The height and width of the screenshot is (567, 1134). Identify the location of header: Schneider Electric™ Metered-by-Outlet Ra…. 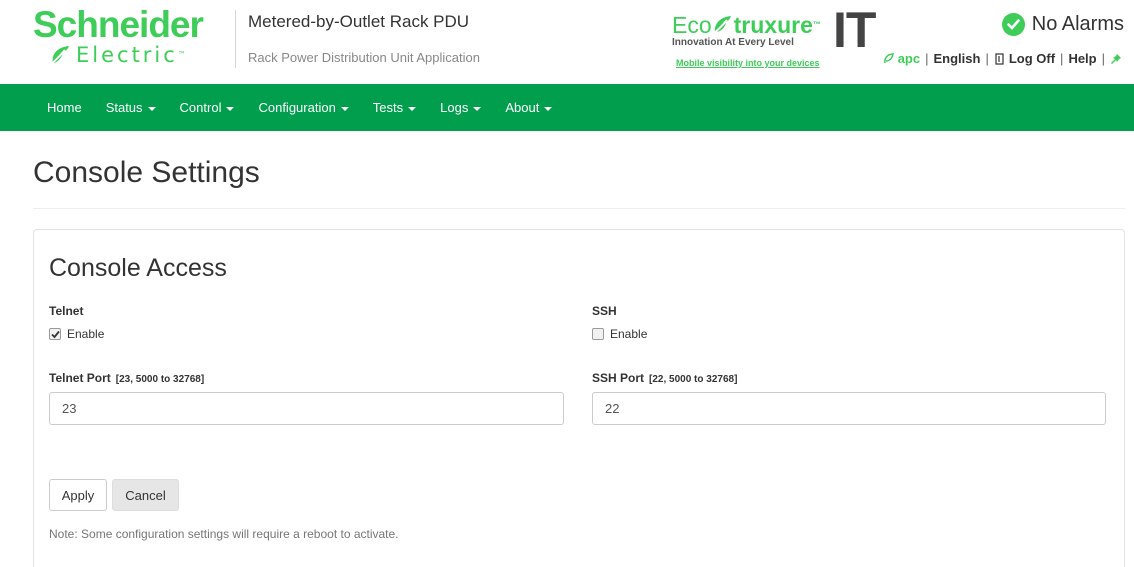
(567, 37).